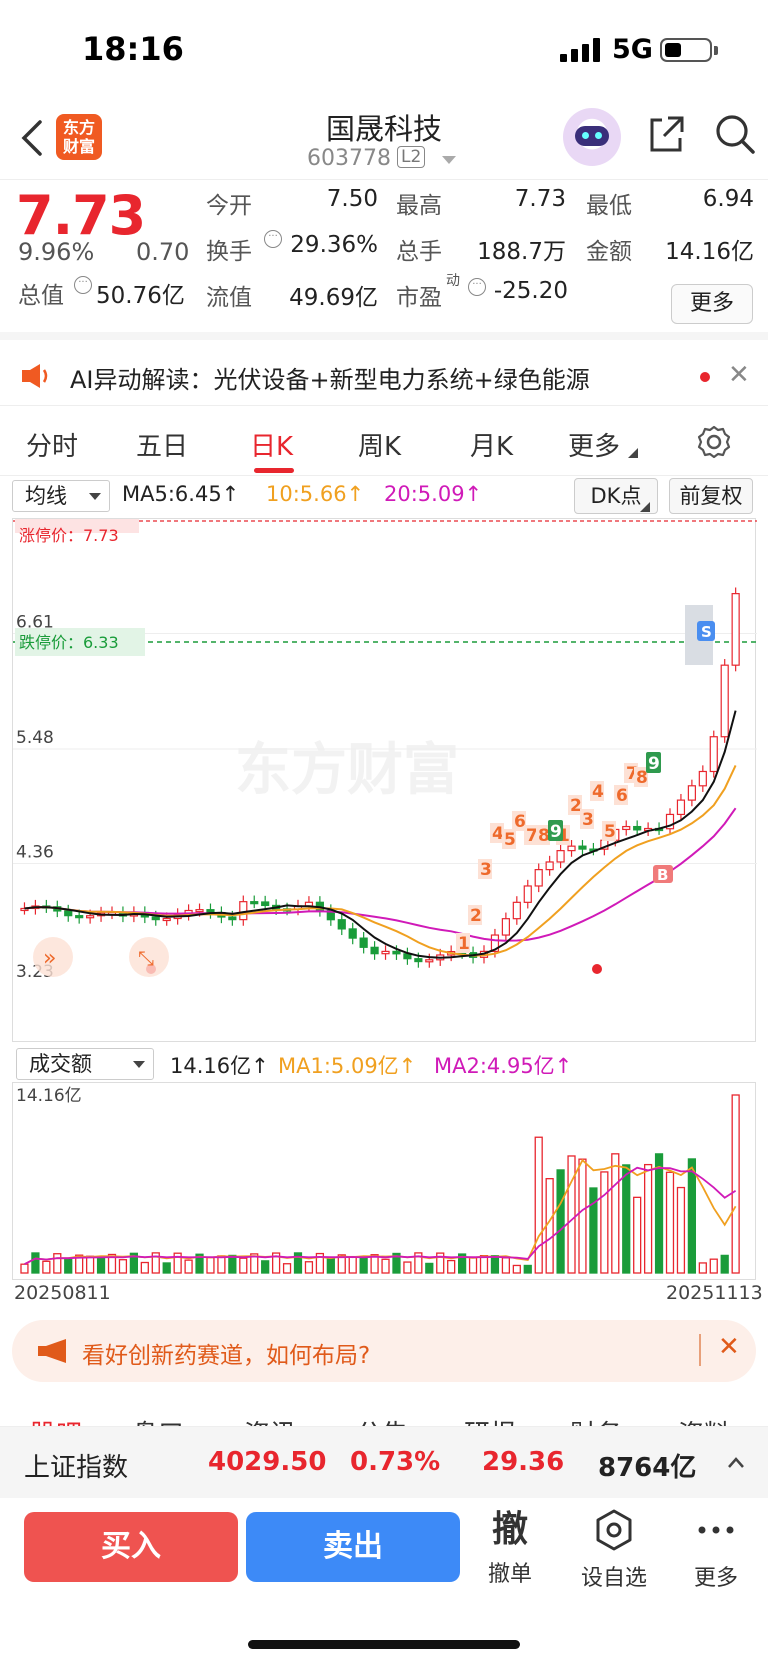  Describe the element at coordinates (52, 444) in the screenshot. I see `tab-intraday: 分时` at that location.